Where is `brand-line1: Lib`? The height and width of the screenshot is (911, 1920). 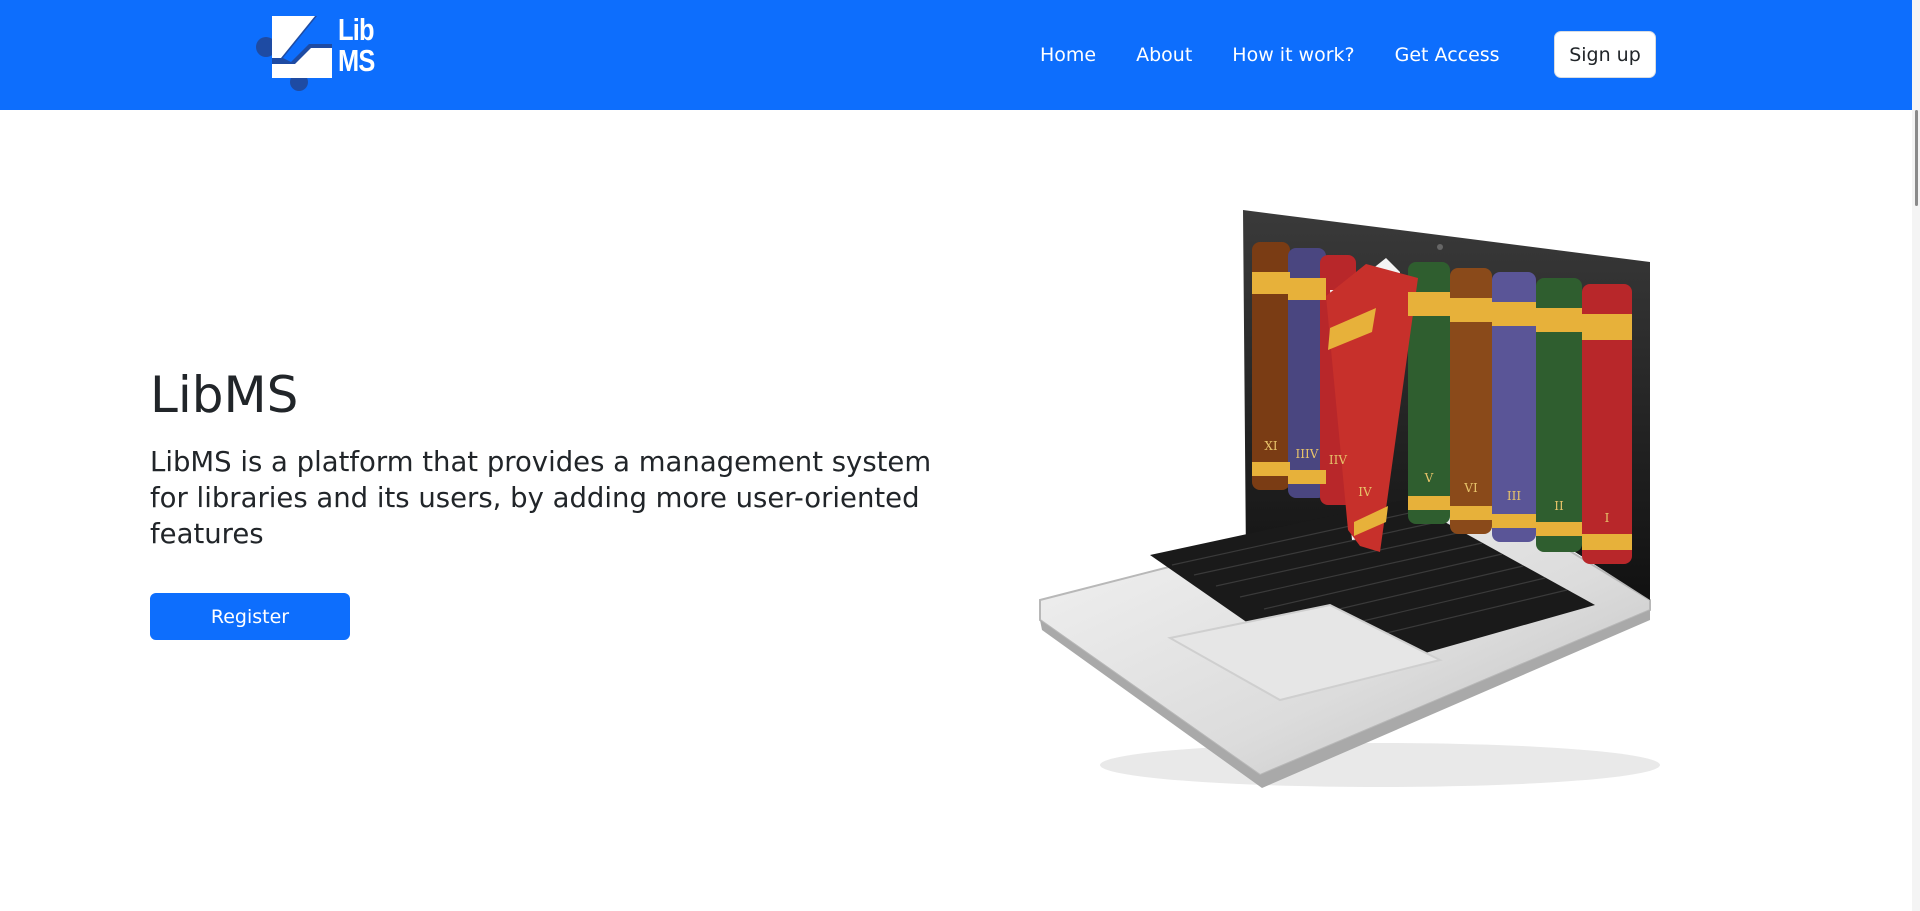
brand-line1: Lib is located at coordinates (356, 29).